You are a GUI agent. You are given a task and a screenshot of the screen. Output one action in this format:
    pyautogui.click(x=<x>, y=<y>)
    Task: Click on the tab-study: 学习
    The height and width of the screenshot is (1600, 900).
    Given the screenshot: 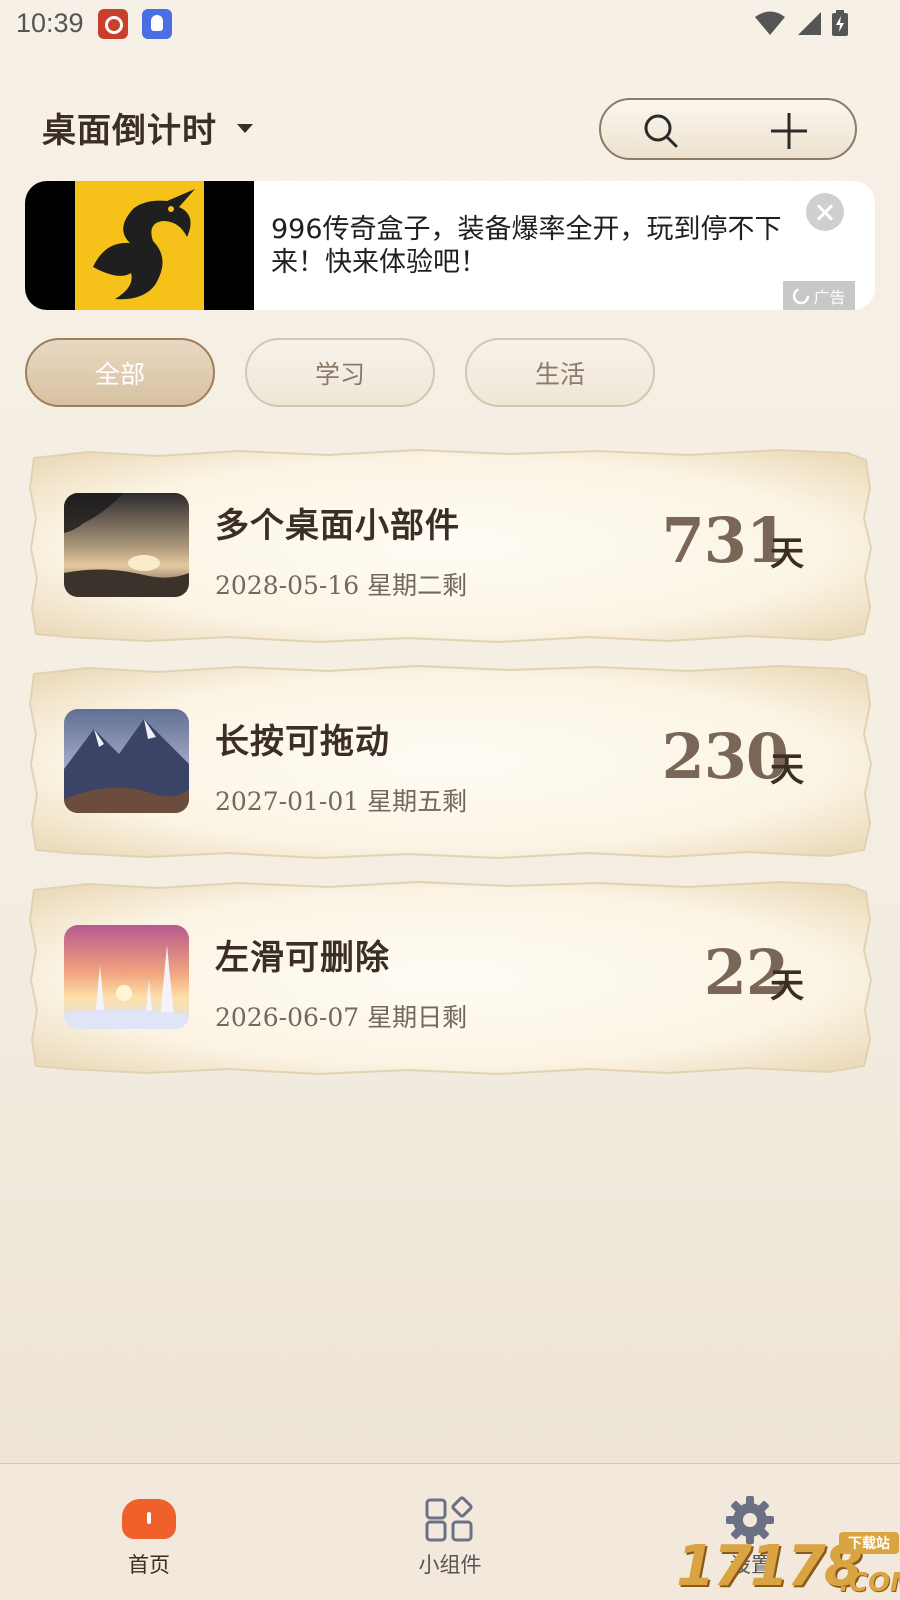 What is the action you would take?
    pyautogui.click(x=340, y=372)
    